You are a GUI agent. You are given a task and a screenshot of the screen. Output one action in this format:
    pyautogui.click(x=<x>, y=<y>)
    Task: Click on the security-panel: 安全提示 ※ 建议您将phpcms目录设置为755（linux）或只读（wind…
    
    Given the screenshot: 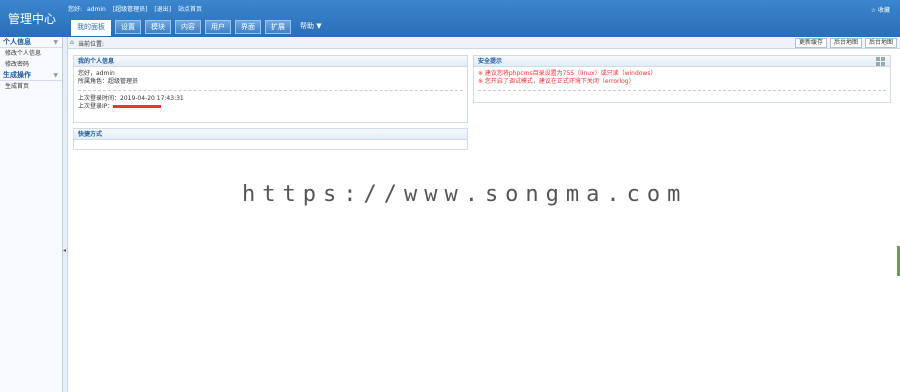 What is the action you would take?
    pyautogui.click(x=682, y=79)
    